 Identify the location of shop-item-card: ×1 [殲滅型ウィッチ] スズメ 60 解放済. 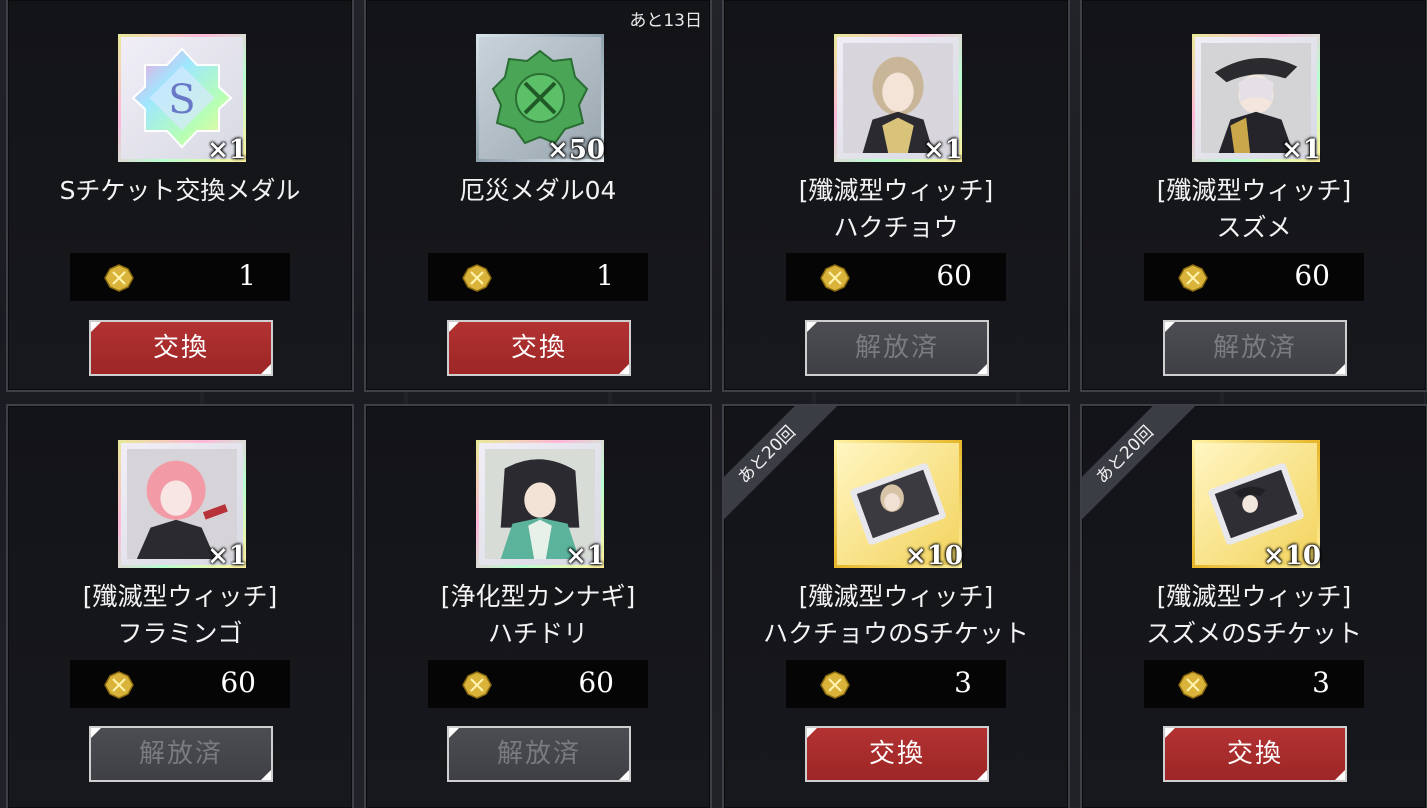
(1253, 196).